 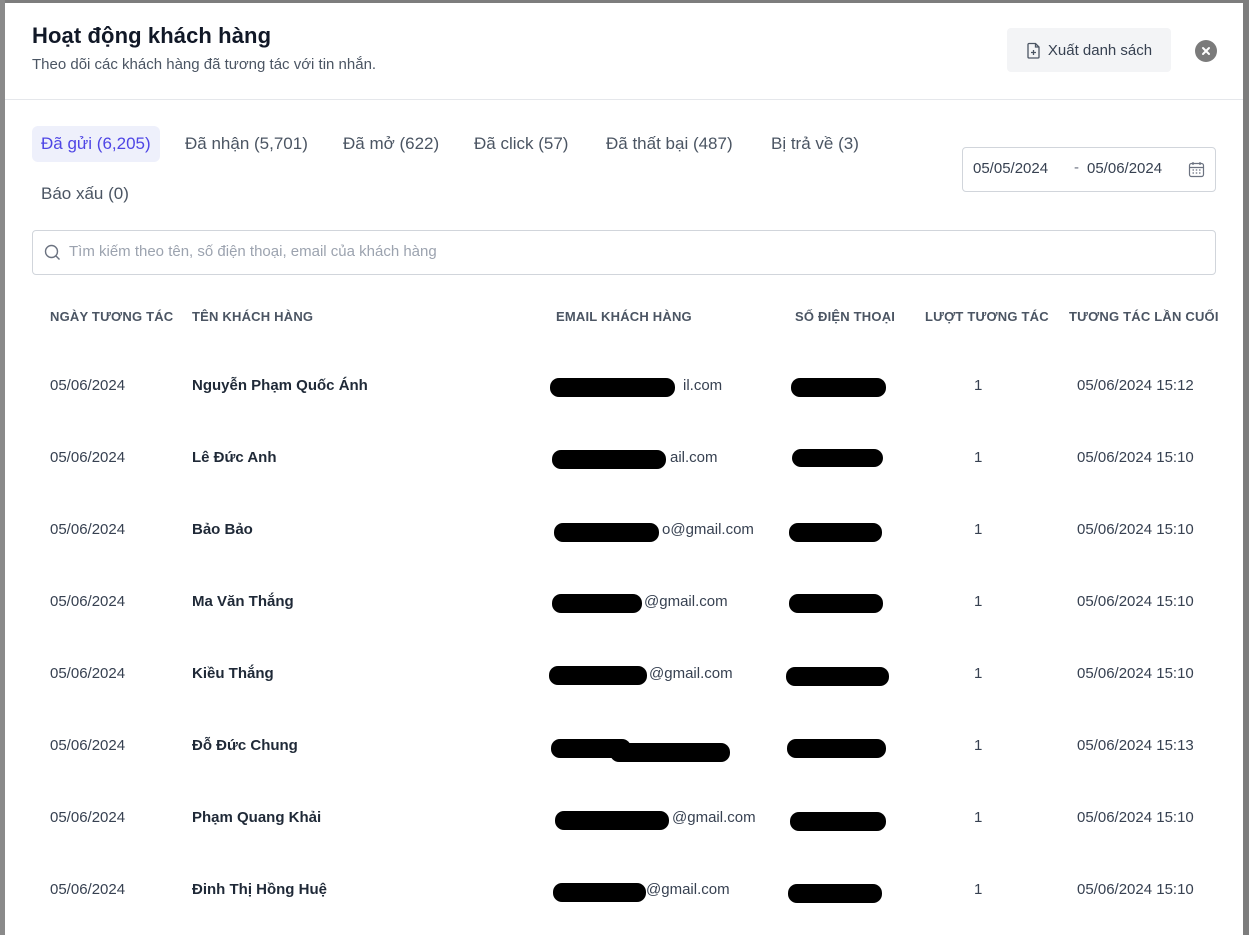 I want to click on close-icon, so click(x=1206, y=51).